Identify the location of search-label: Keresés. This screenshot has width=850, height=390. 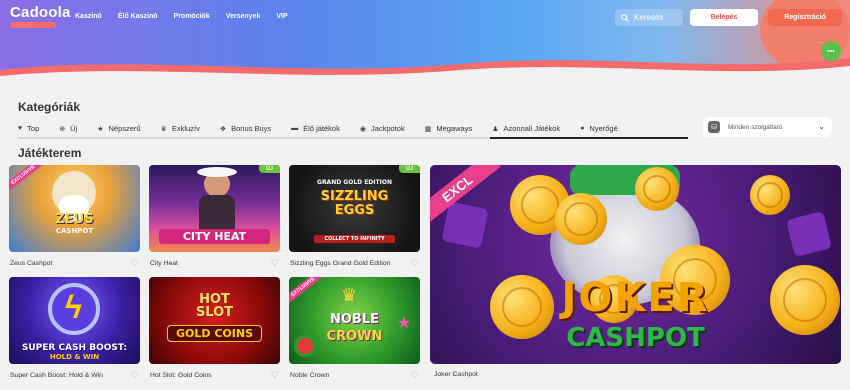
(649, 17).